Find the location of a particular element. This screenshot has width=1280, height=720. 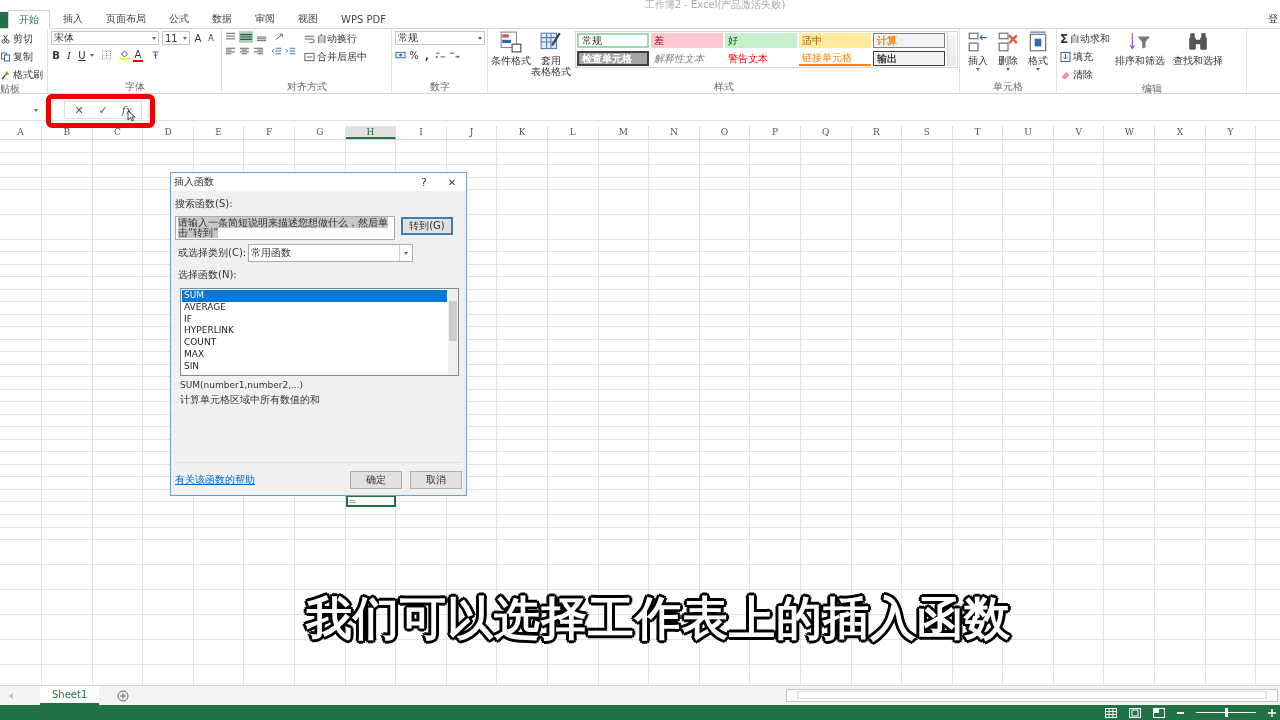

font-name-dropdown: 宋体 is located at coordinates (105, 38).